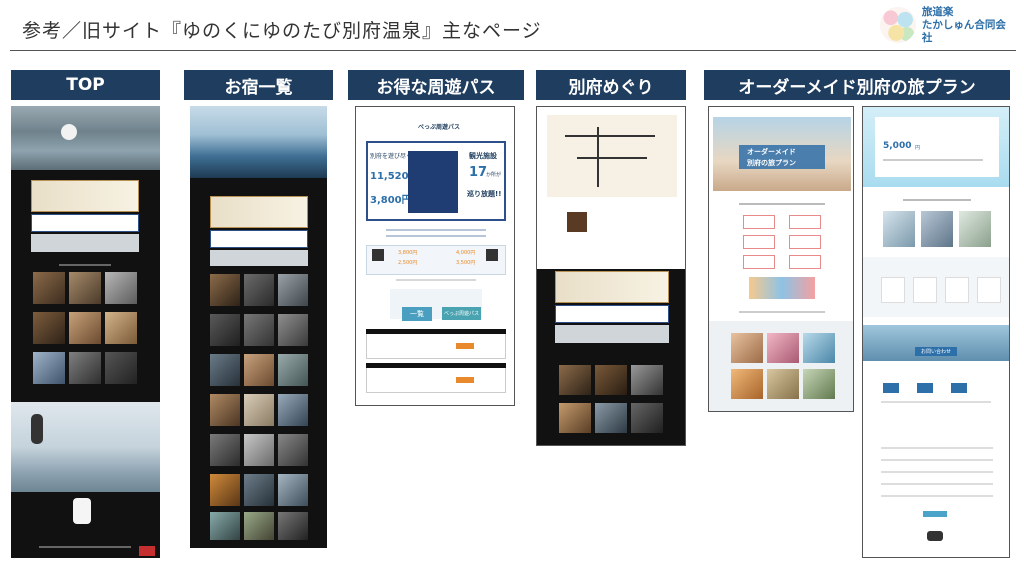 The image size is (1024, 562). What do you see at coordinates (408, 253) in the screenshot?
I see `price-a1: 3,800円` at bounding box center [408, 253].